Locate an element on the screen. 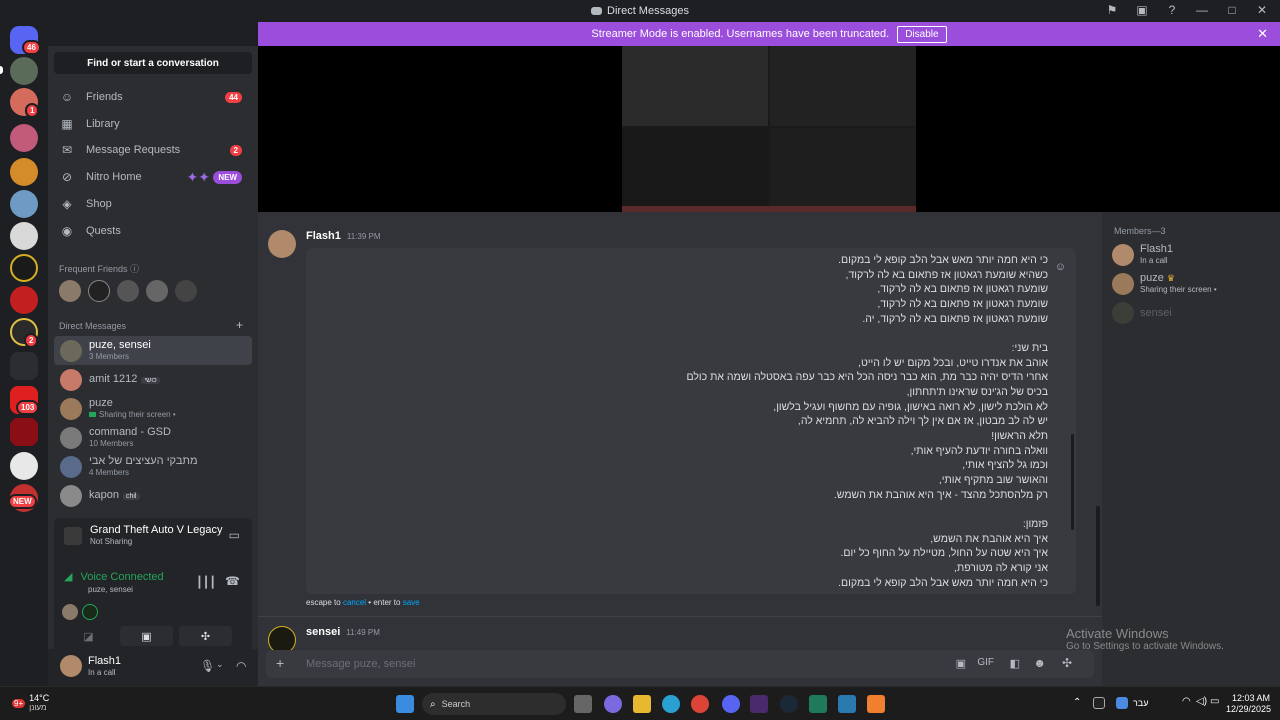 This screenshot has height=720, width=1280. screen-share-button: ▣ is located at coordinates (146, 636).